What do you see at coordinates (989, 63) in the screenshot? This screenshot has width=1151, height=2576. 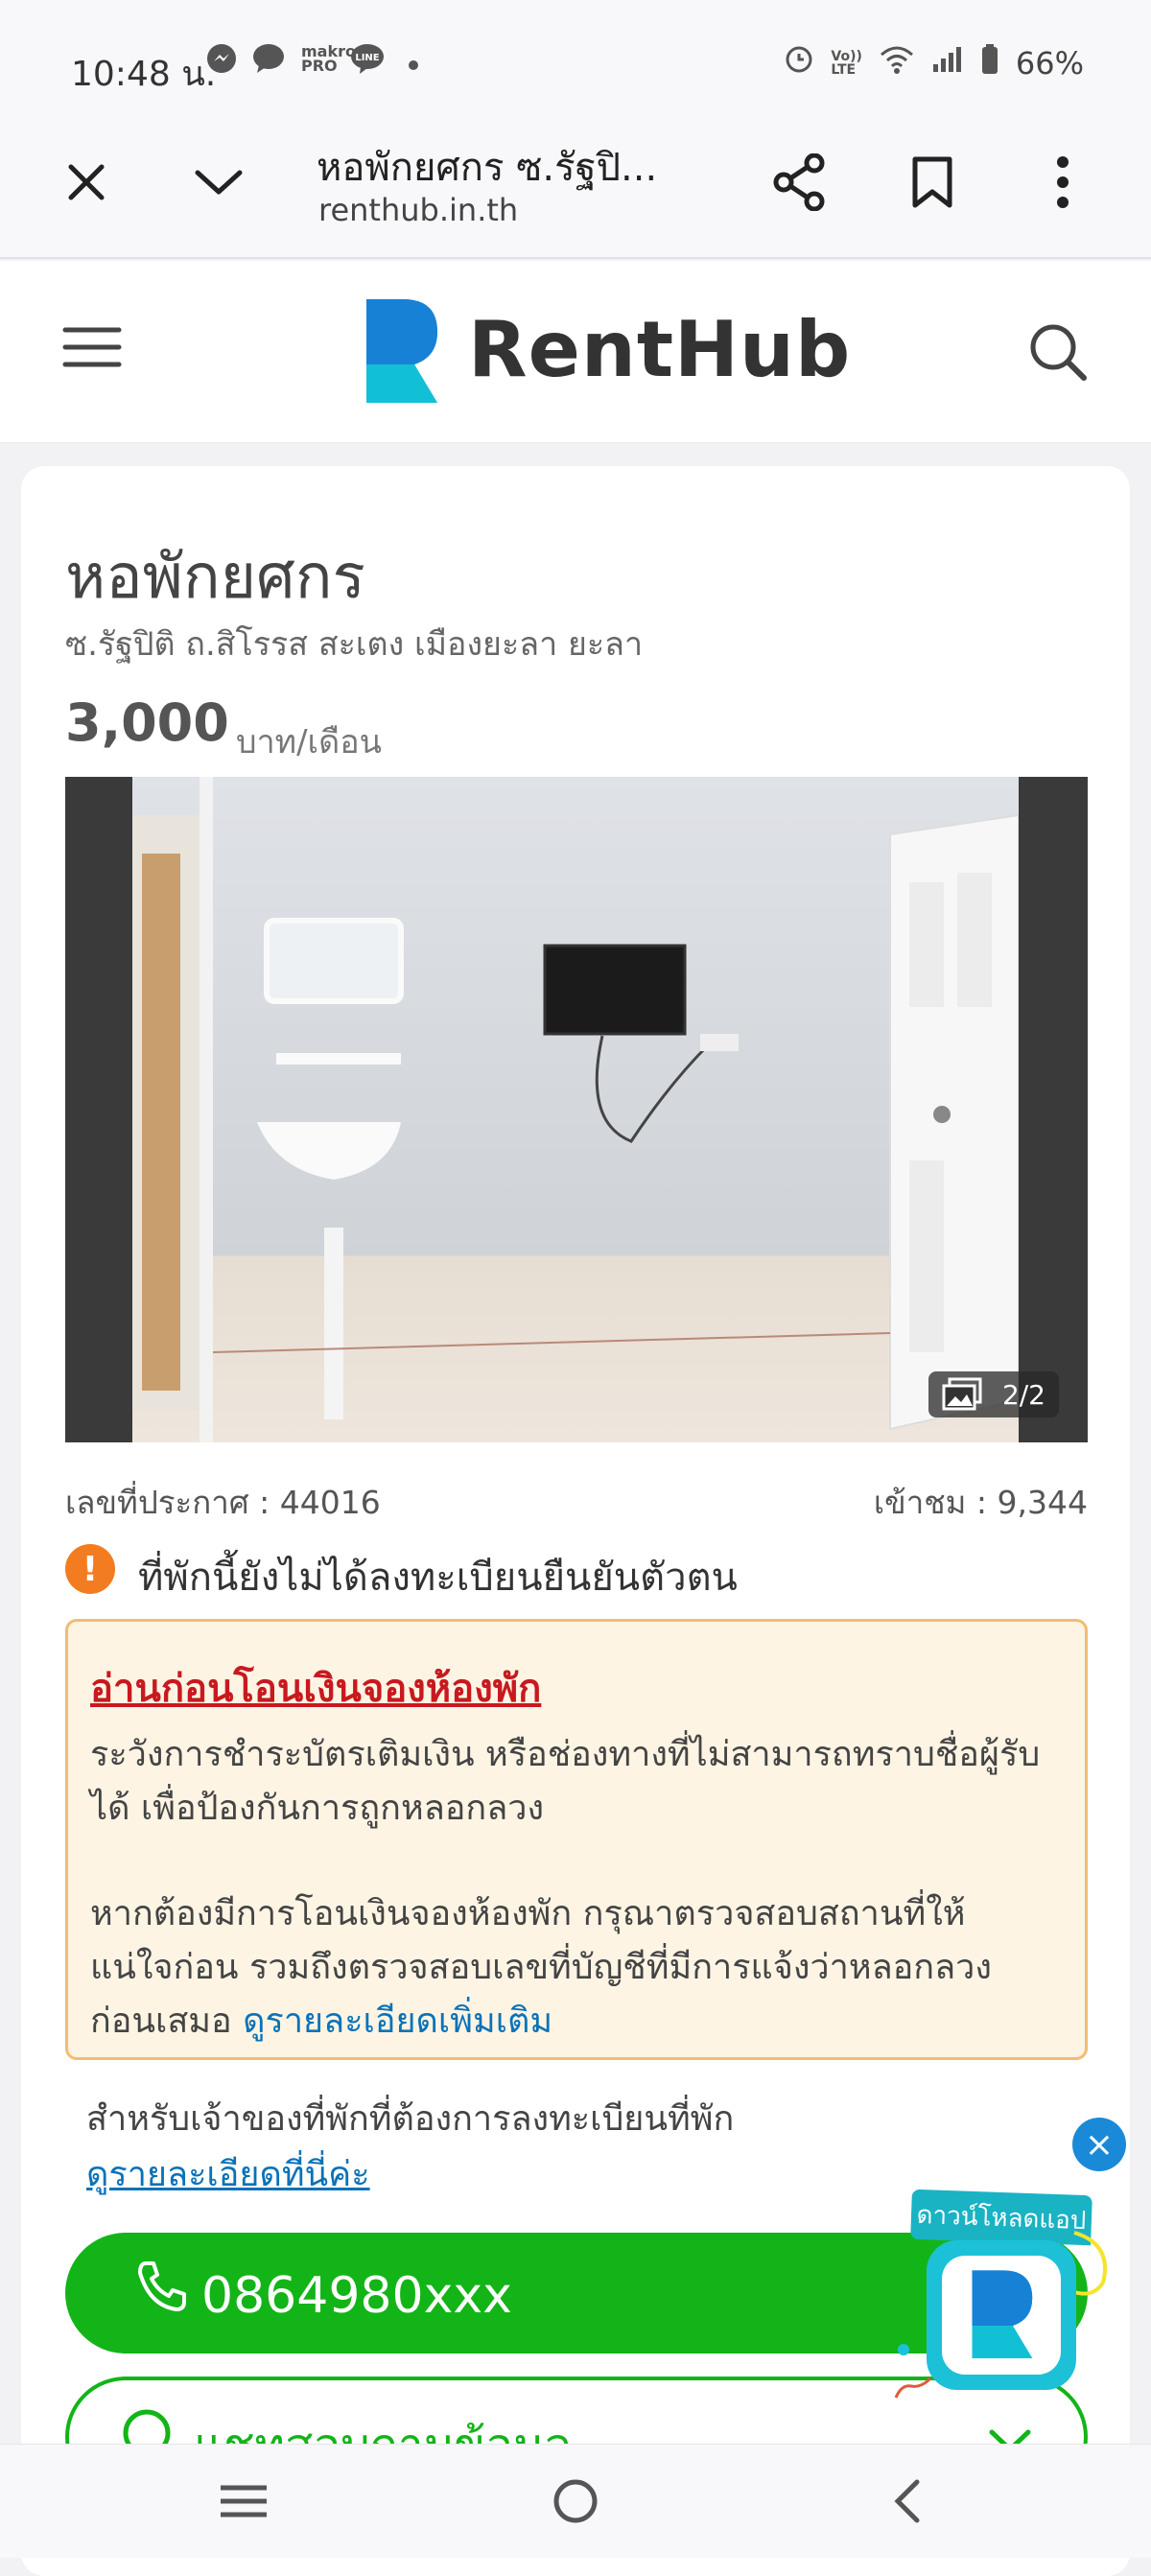 I see `battery-icon` at bounding box center [989, 63].